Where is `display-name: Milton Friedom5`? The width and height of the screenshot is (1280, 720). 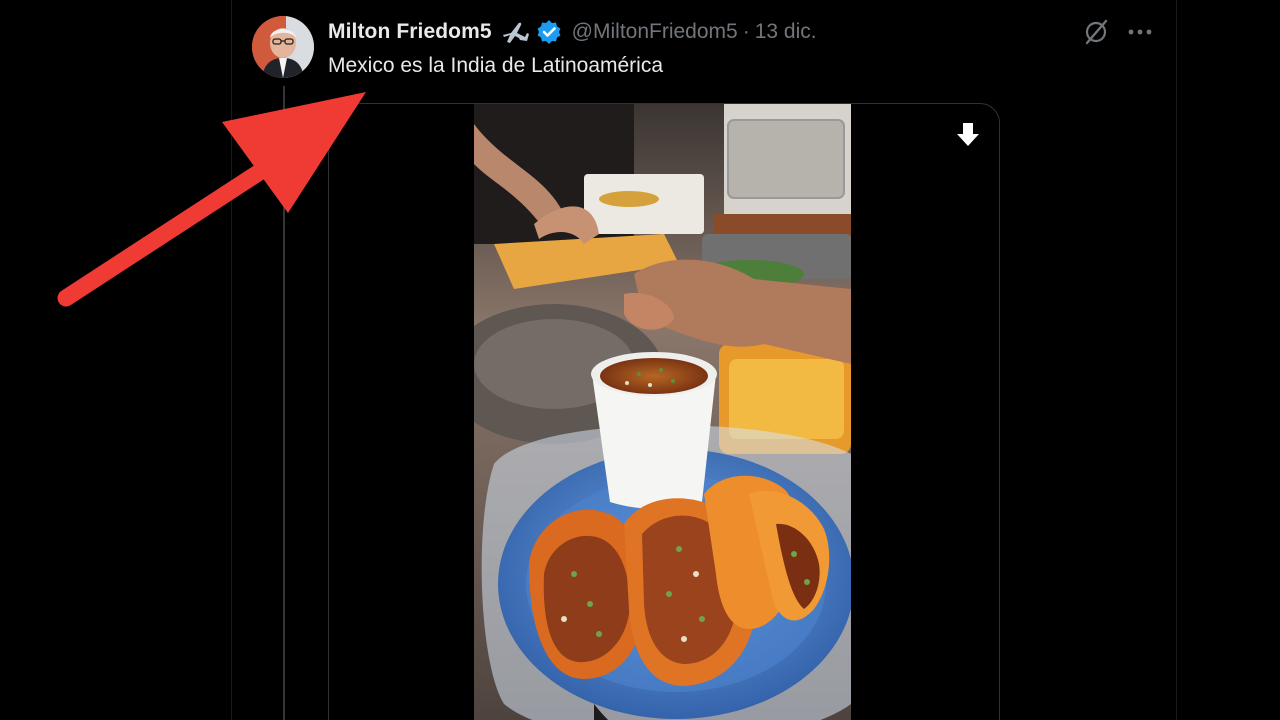
display-name: Milton Friedom5 is located at coordinates (410, 32).